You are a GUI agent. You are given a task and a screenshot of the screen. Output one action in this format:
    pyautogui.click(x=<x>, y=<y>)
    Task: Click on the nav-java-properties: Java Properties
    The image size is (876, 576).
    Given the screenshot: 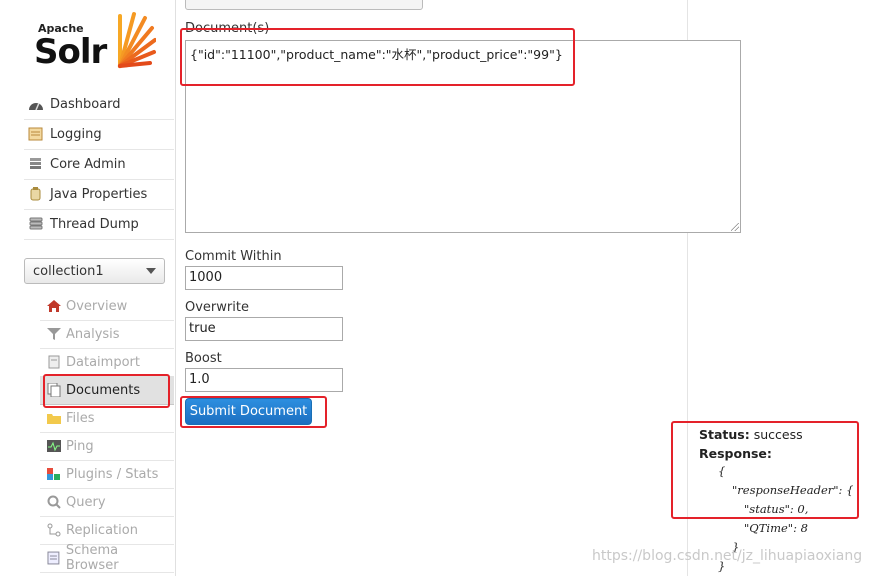 What is the action you would take?
    pyautogui.click(x=99, y=194)
    